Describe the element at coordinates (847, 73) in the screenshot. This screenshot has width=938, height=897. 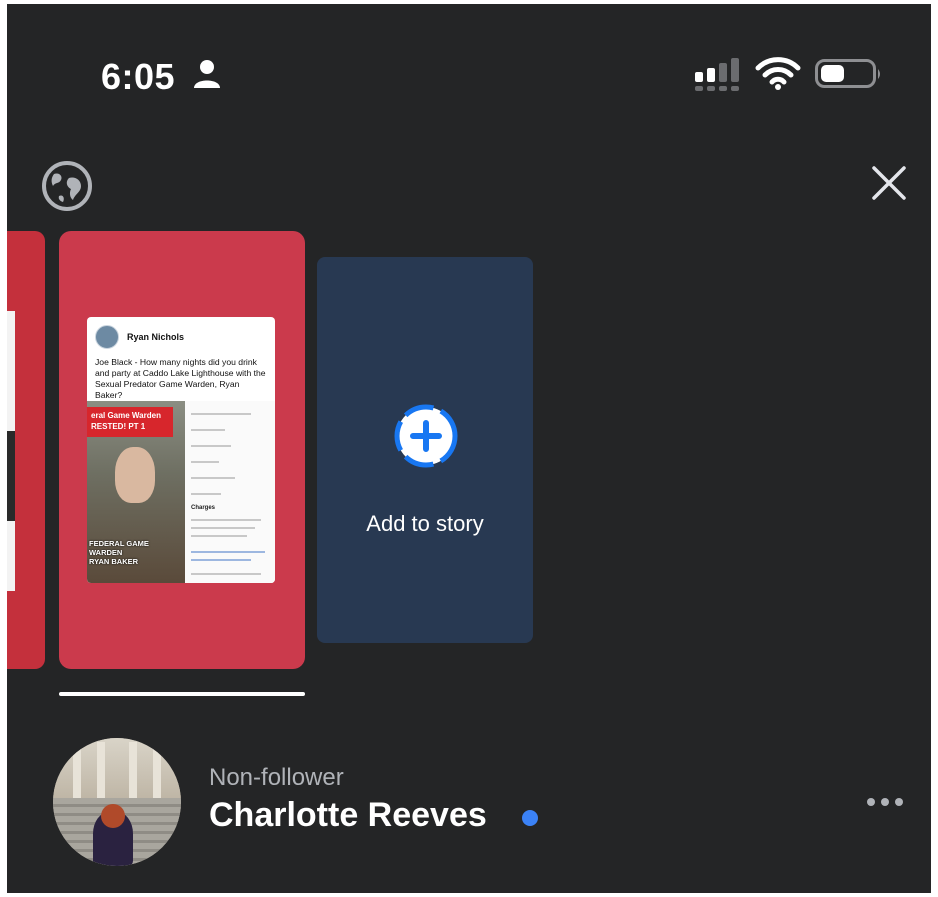
I see `battery-icon` at that location.